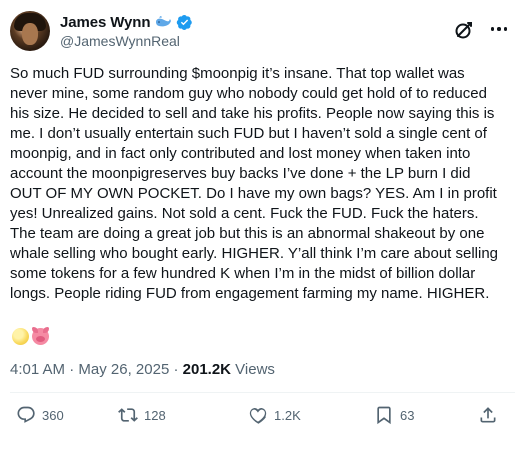 Image resolution: width=525 pixels, height=449 pixels. I want to click on like-button: 1.2K, so click(274, 415).